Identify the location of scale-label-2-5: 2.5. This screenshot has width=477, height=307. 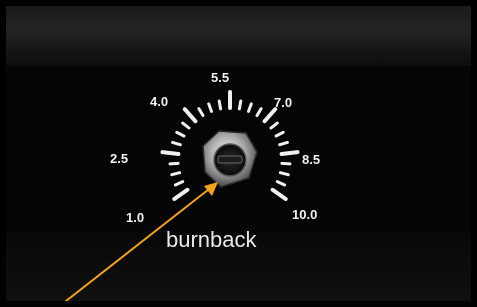
(119, 158).